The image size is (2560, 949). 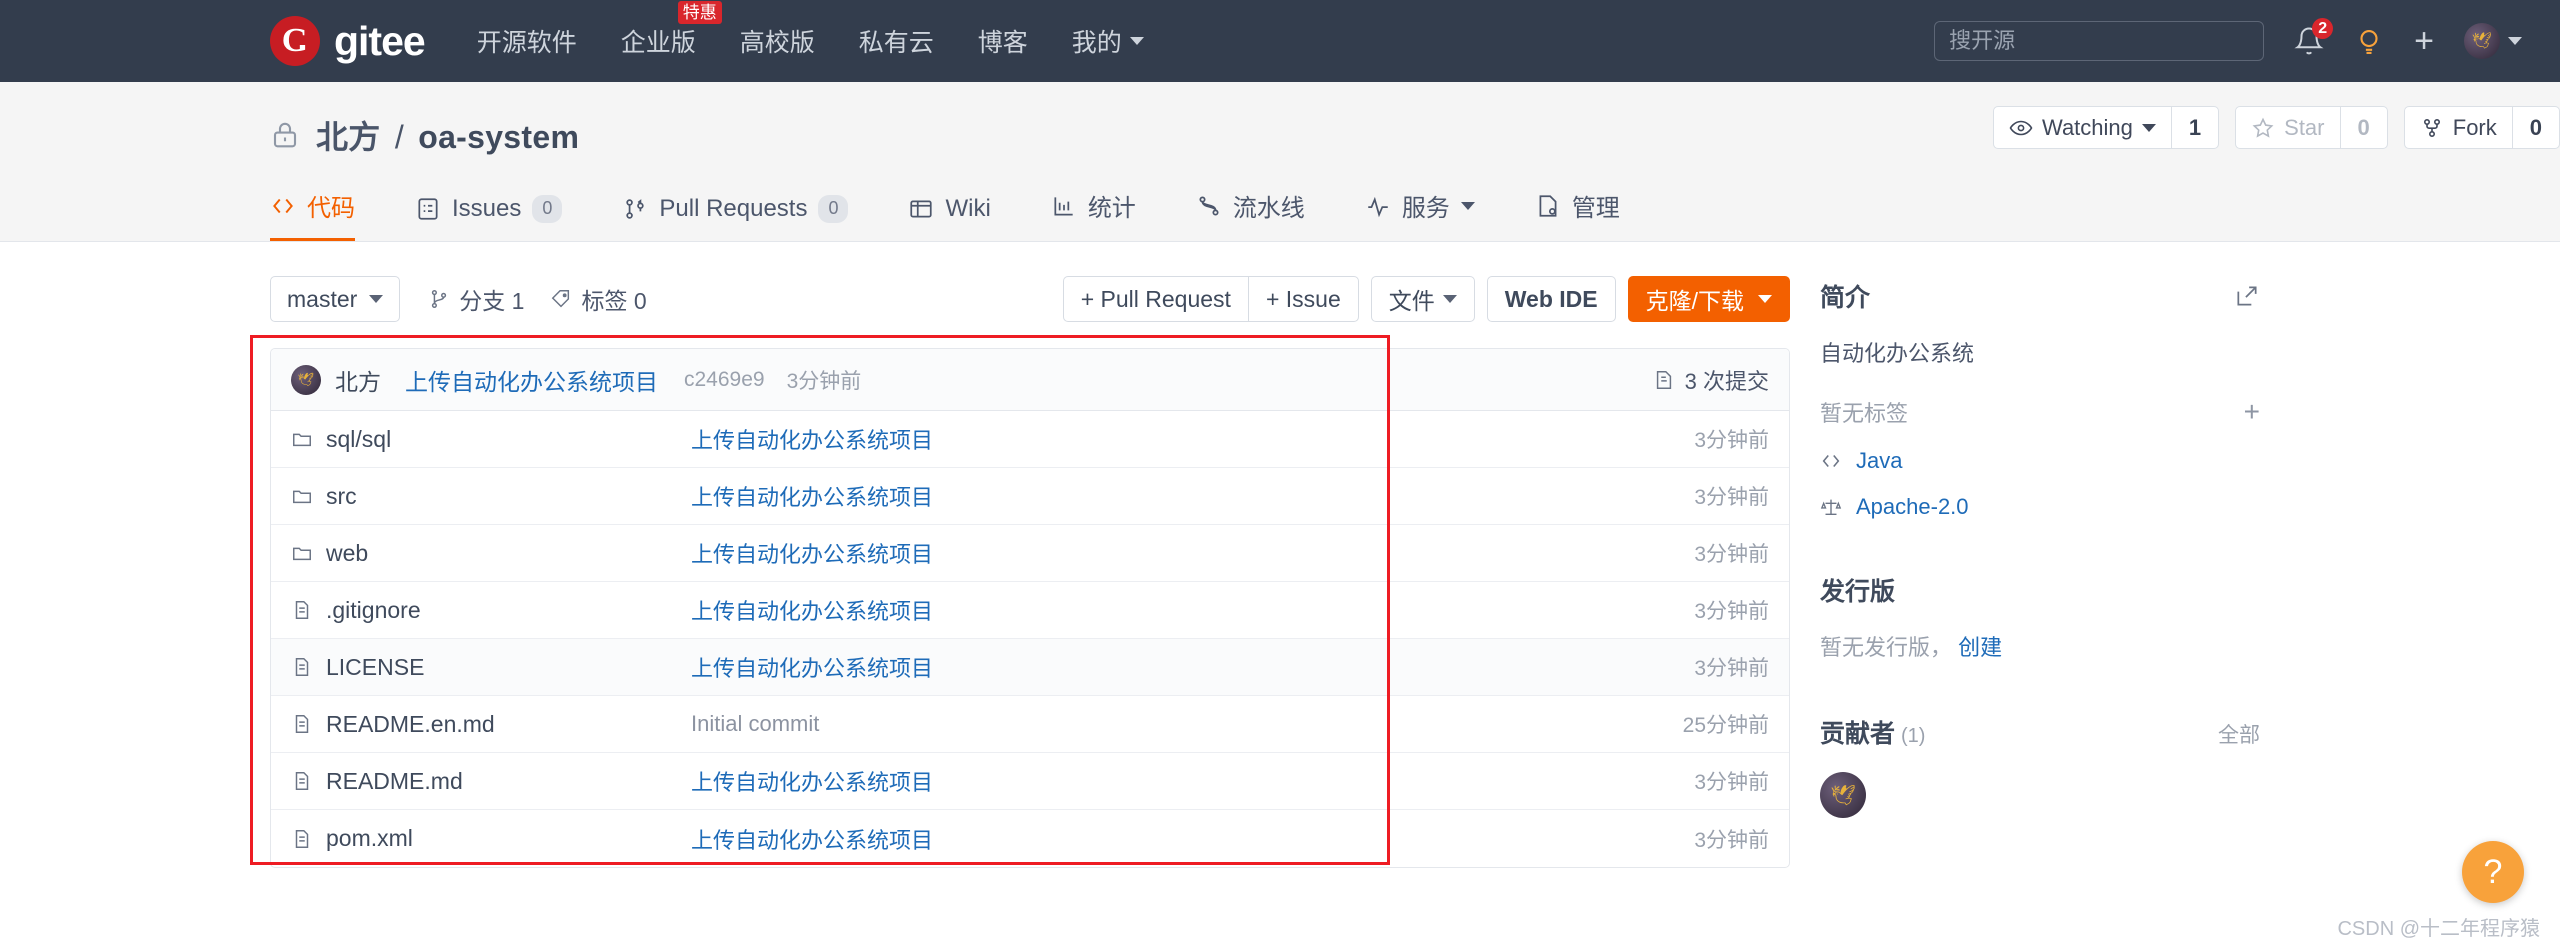 What do you see at coordinates (1108, 41) in the screenshot?
I see `nav-item-mine: 我的` at bounding box center [1108, 41].